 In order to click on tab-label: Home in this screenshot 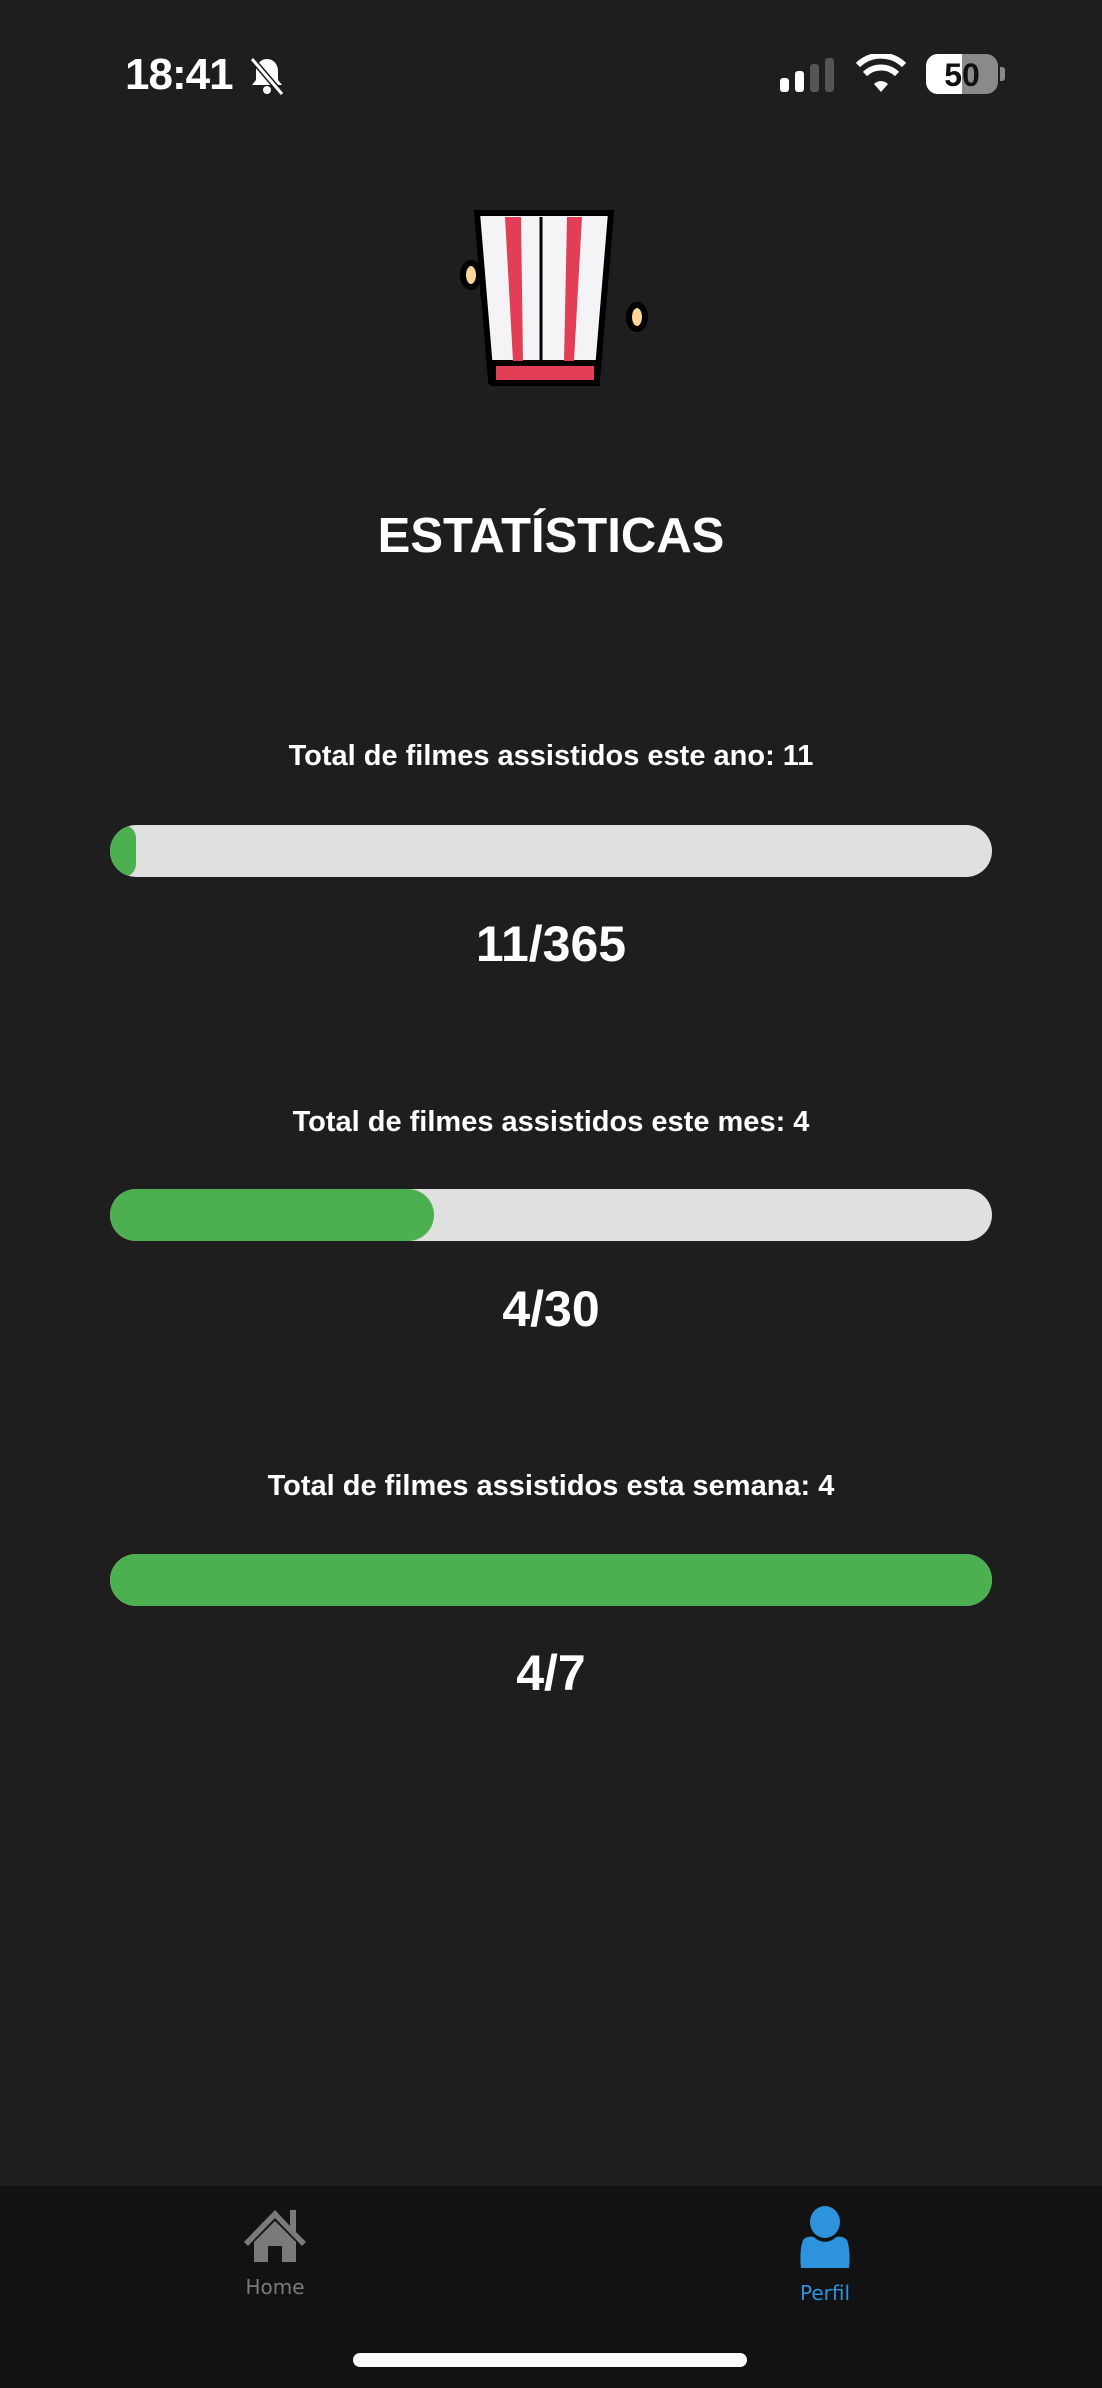, I will do `click(275, 2287)`.